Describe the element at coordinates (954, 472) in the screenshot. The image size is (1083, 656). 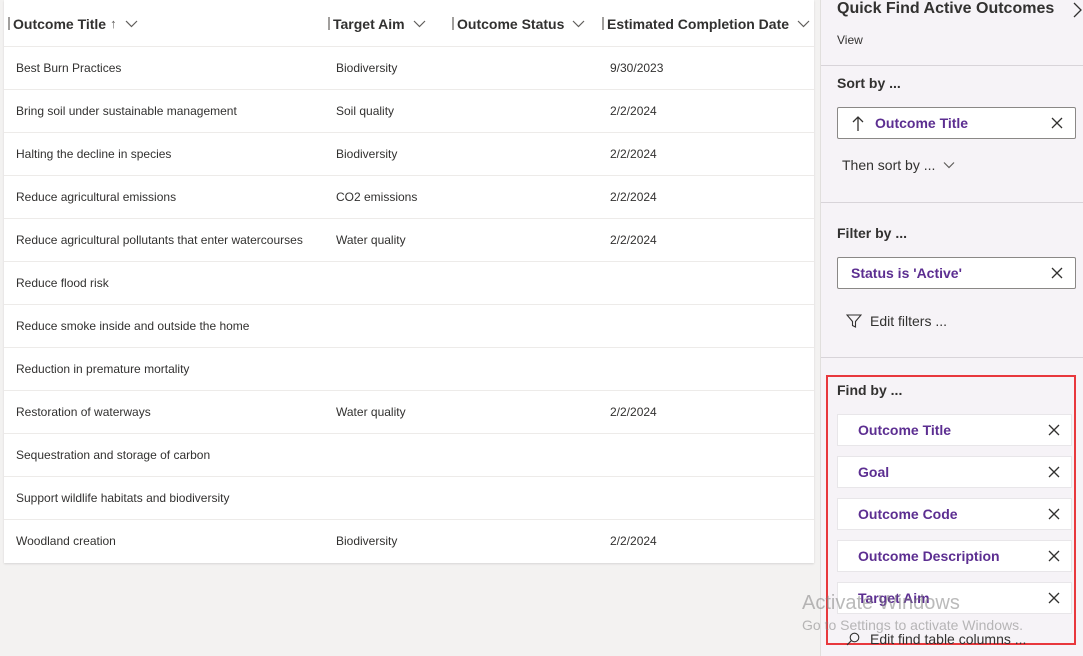
I see `find-item-goal: Goal` at that location.